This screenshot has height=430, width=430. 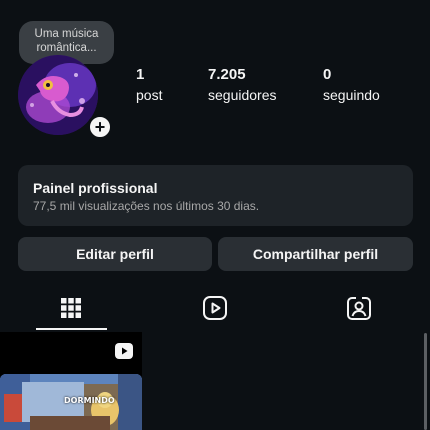 What do you see at coordinates (242, 95) in the screenshot?
I see `followers-label: seguidores` at bounding box center [242, 95].